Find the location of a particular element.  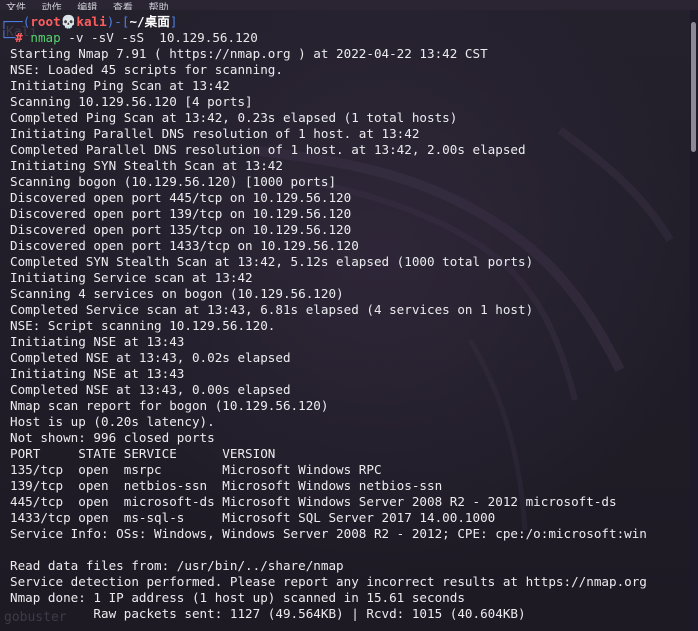

scrollbar is located at coordinates (694, 320).